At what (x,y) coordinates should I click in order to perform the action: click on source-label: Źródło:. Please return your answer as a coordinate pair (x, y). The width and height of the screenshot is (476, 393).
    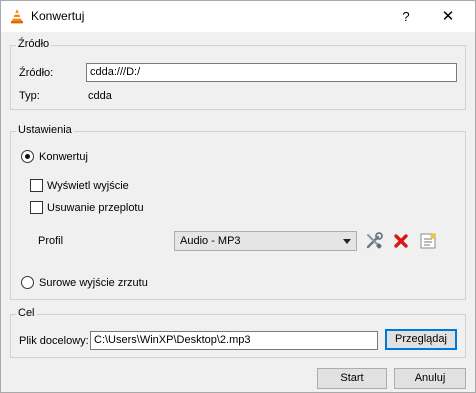
    Looking at the image, I should click on (36, 73).